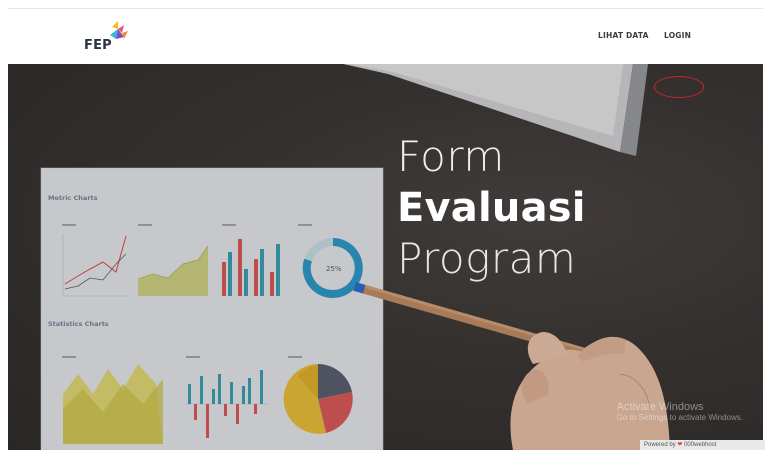  Describe the element at coordinates (679, 87) in the screenshot. I see `highlight-annotation-ellipse` at that location.